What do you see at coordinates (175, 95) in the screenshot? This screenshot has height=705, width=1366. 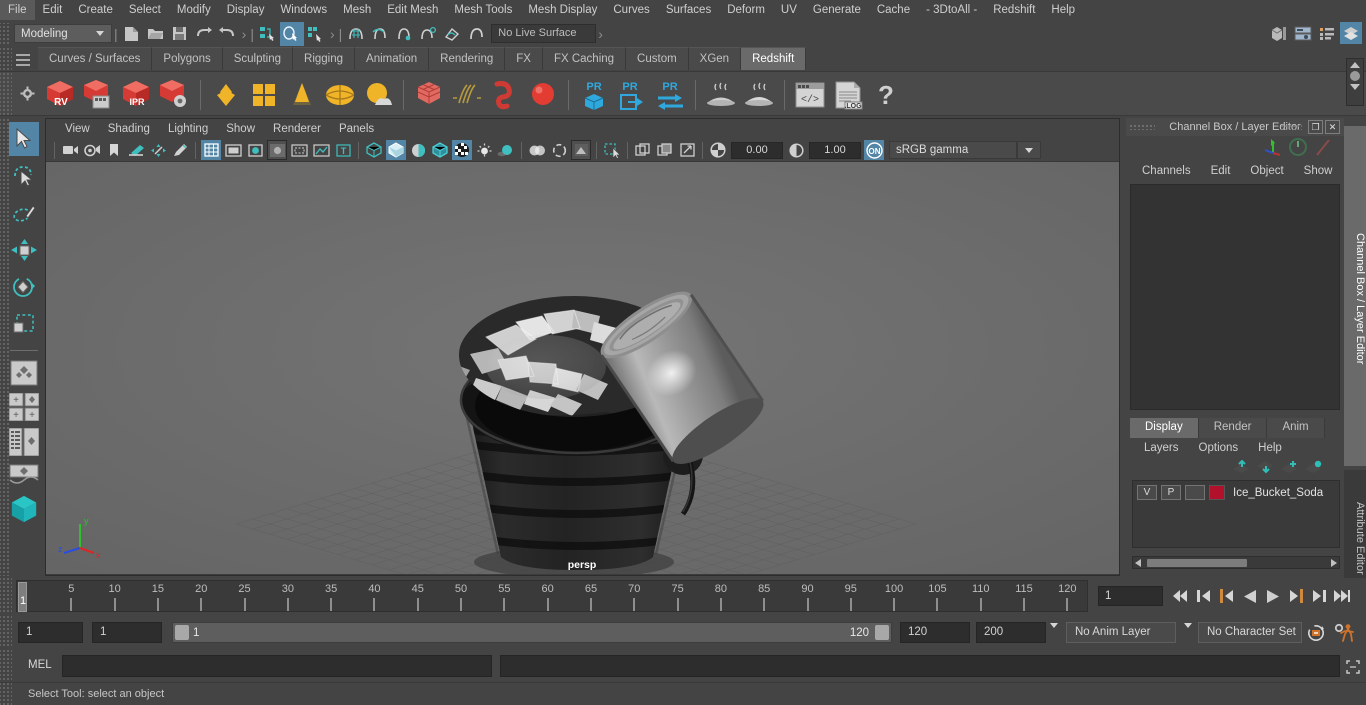 I see `redshift-render-settings-icon` at bounding box center [175, 95].